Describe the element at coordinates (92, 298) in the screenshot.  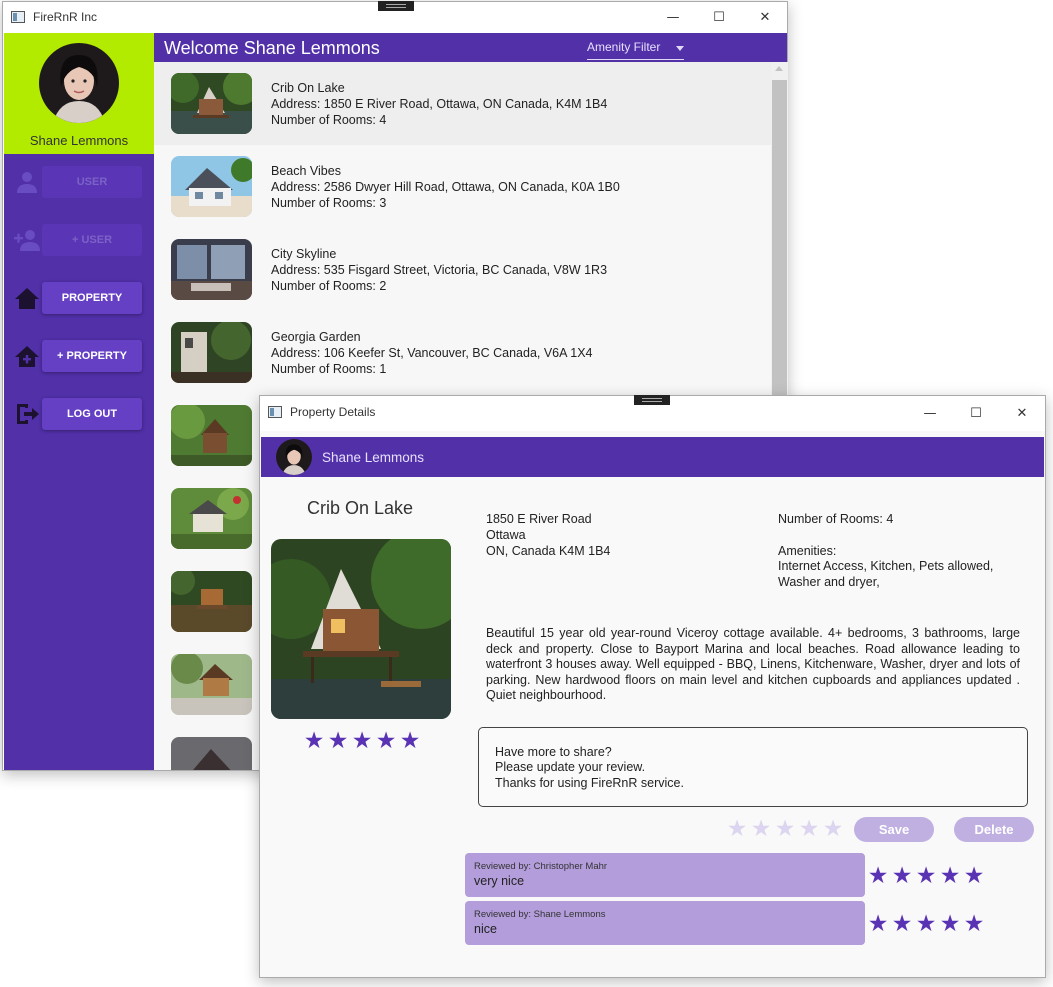
I see `property-button: PROPERTY` at that location.